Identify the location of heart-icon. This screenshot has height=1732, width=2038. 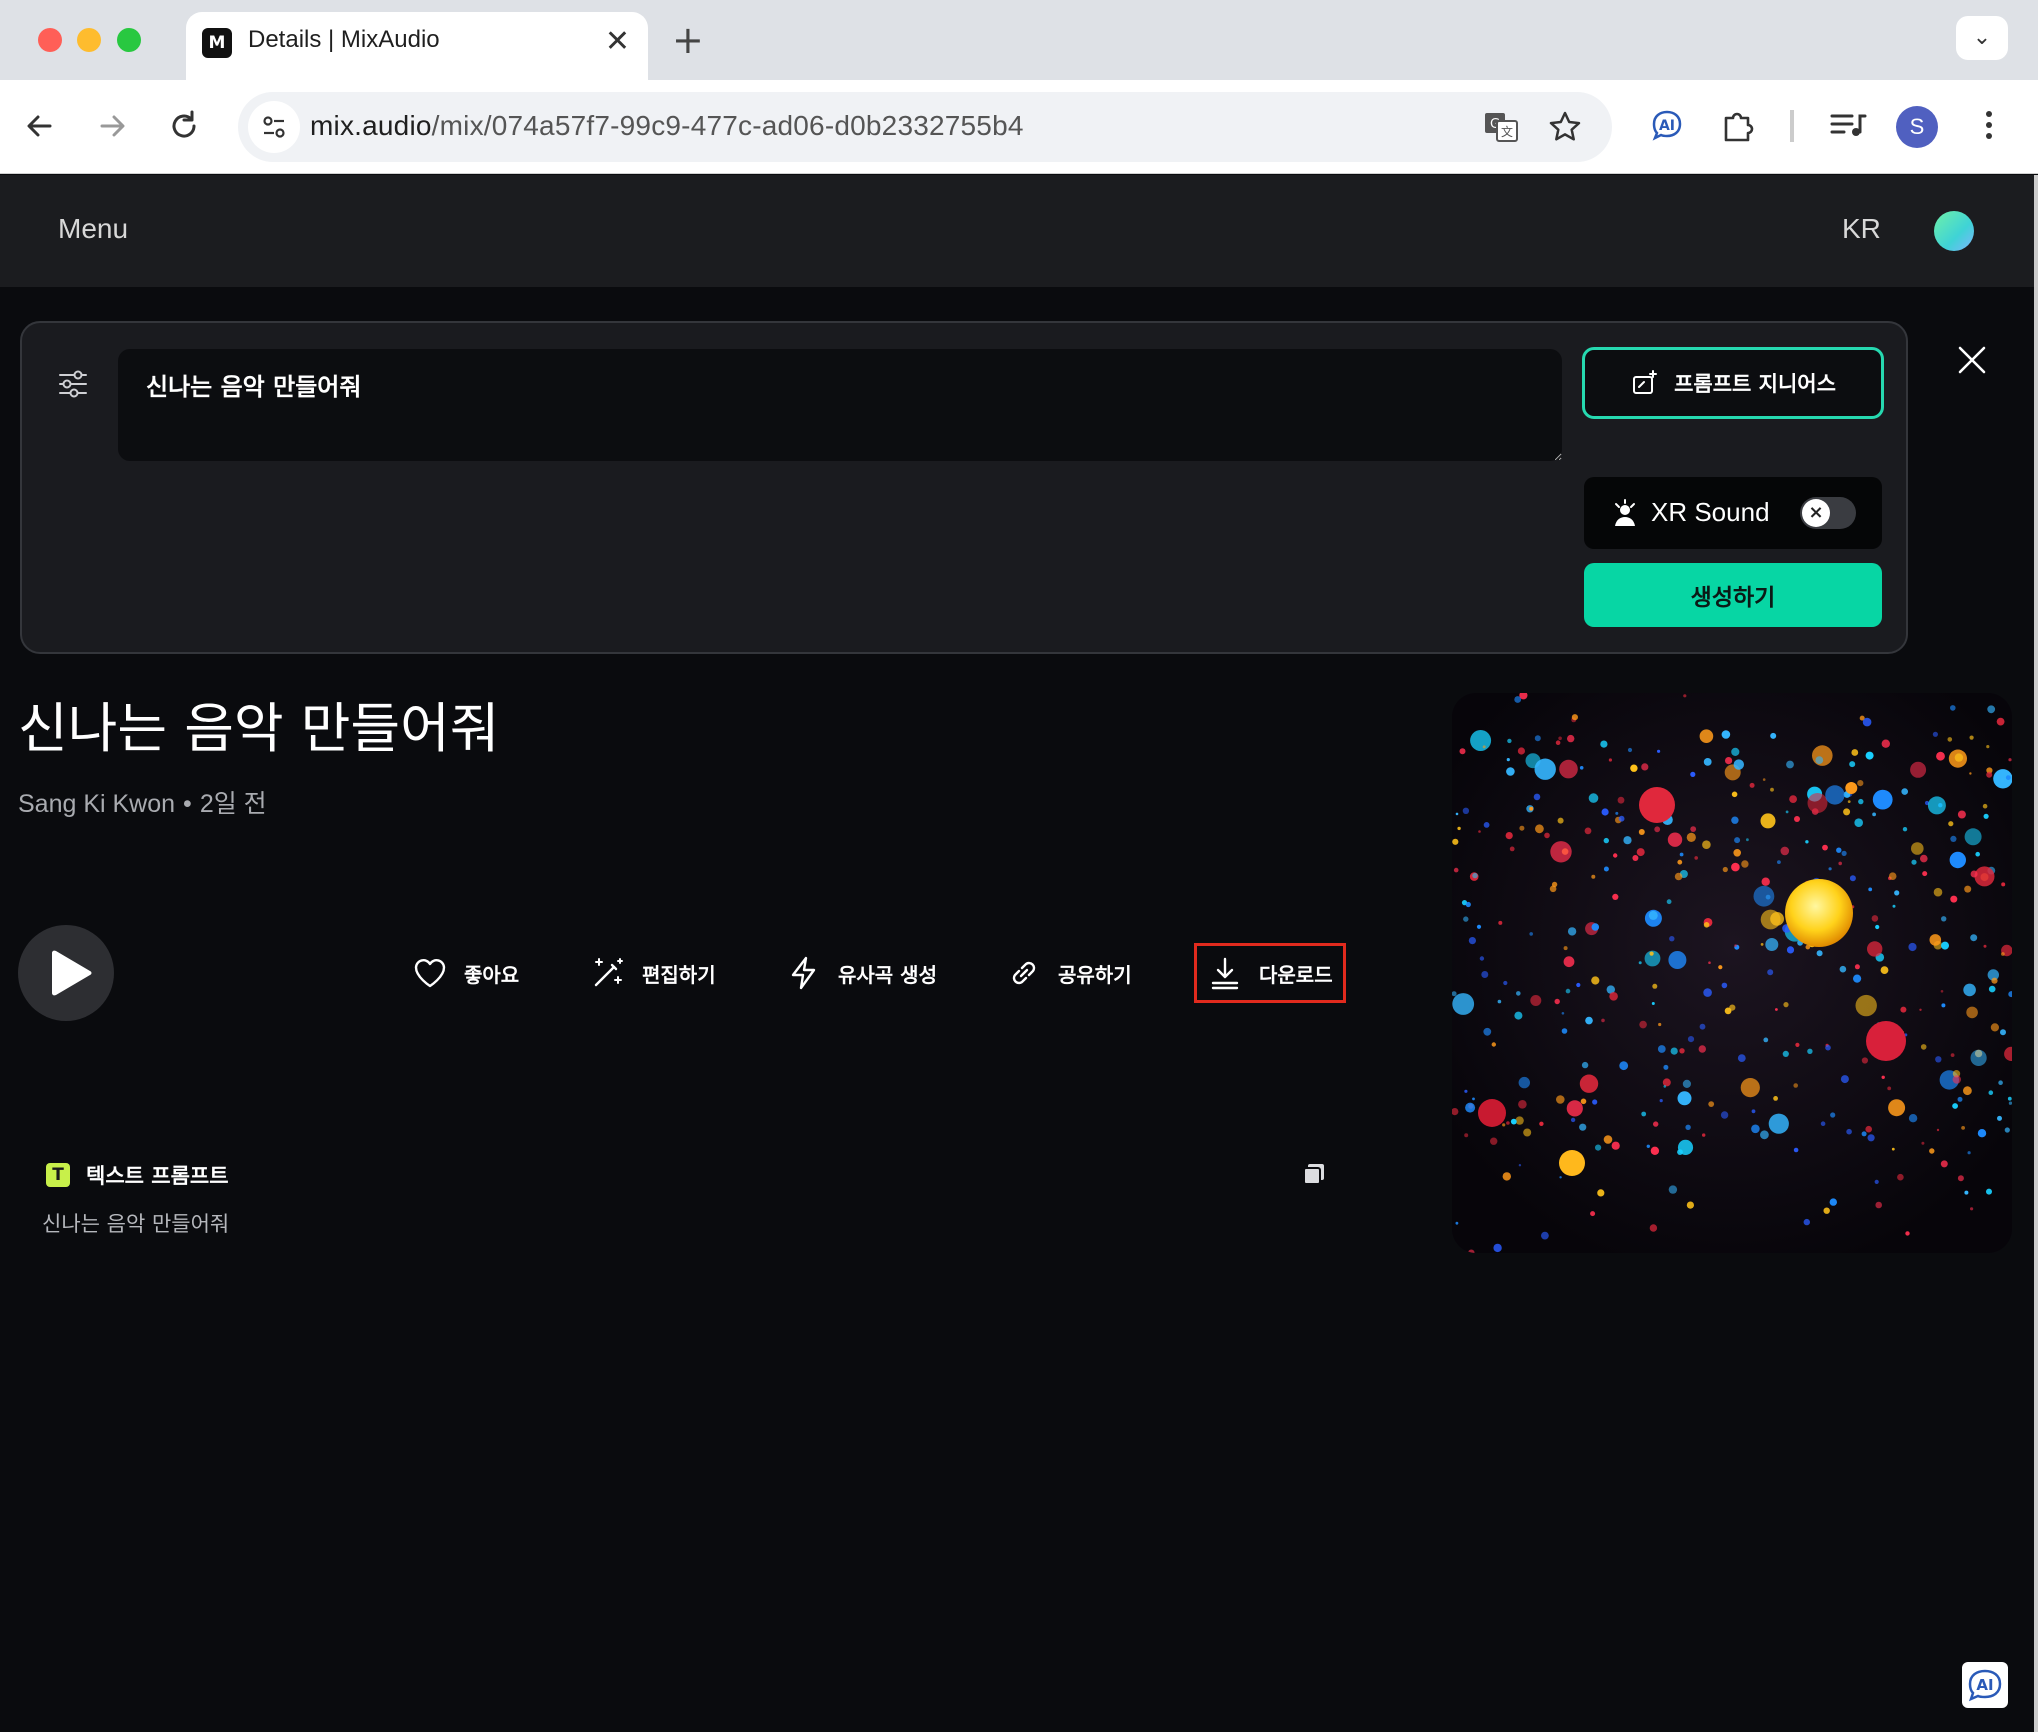
(430, 973).